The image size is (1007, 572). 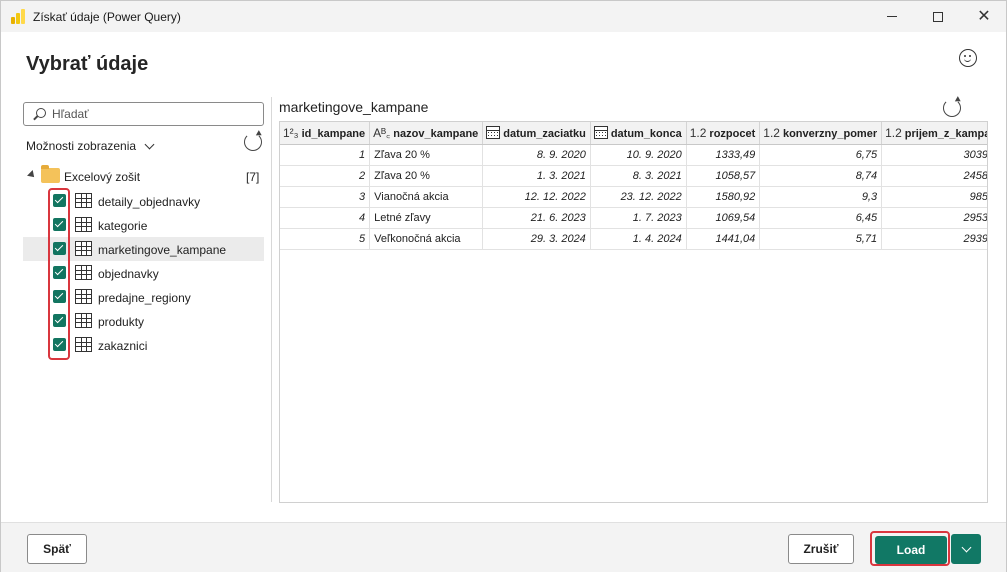 I want to click on search-box, so click(x=143, y=114).